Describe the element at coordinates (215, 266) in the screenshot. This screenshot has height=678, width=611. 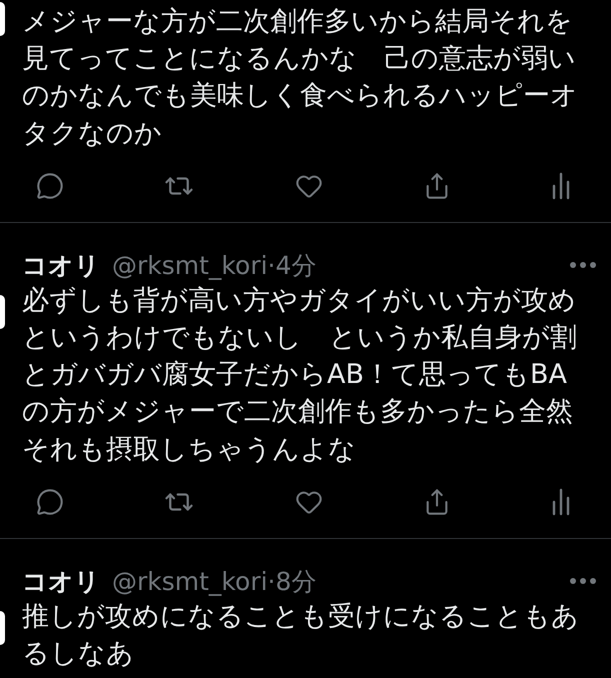
I see `tweet-meta: @rksmt_kori·4分` at that location.